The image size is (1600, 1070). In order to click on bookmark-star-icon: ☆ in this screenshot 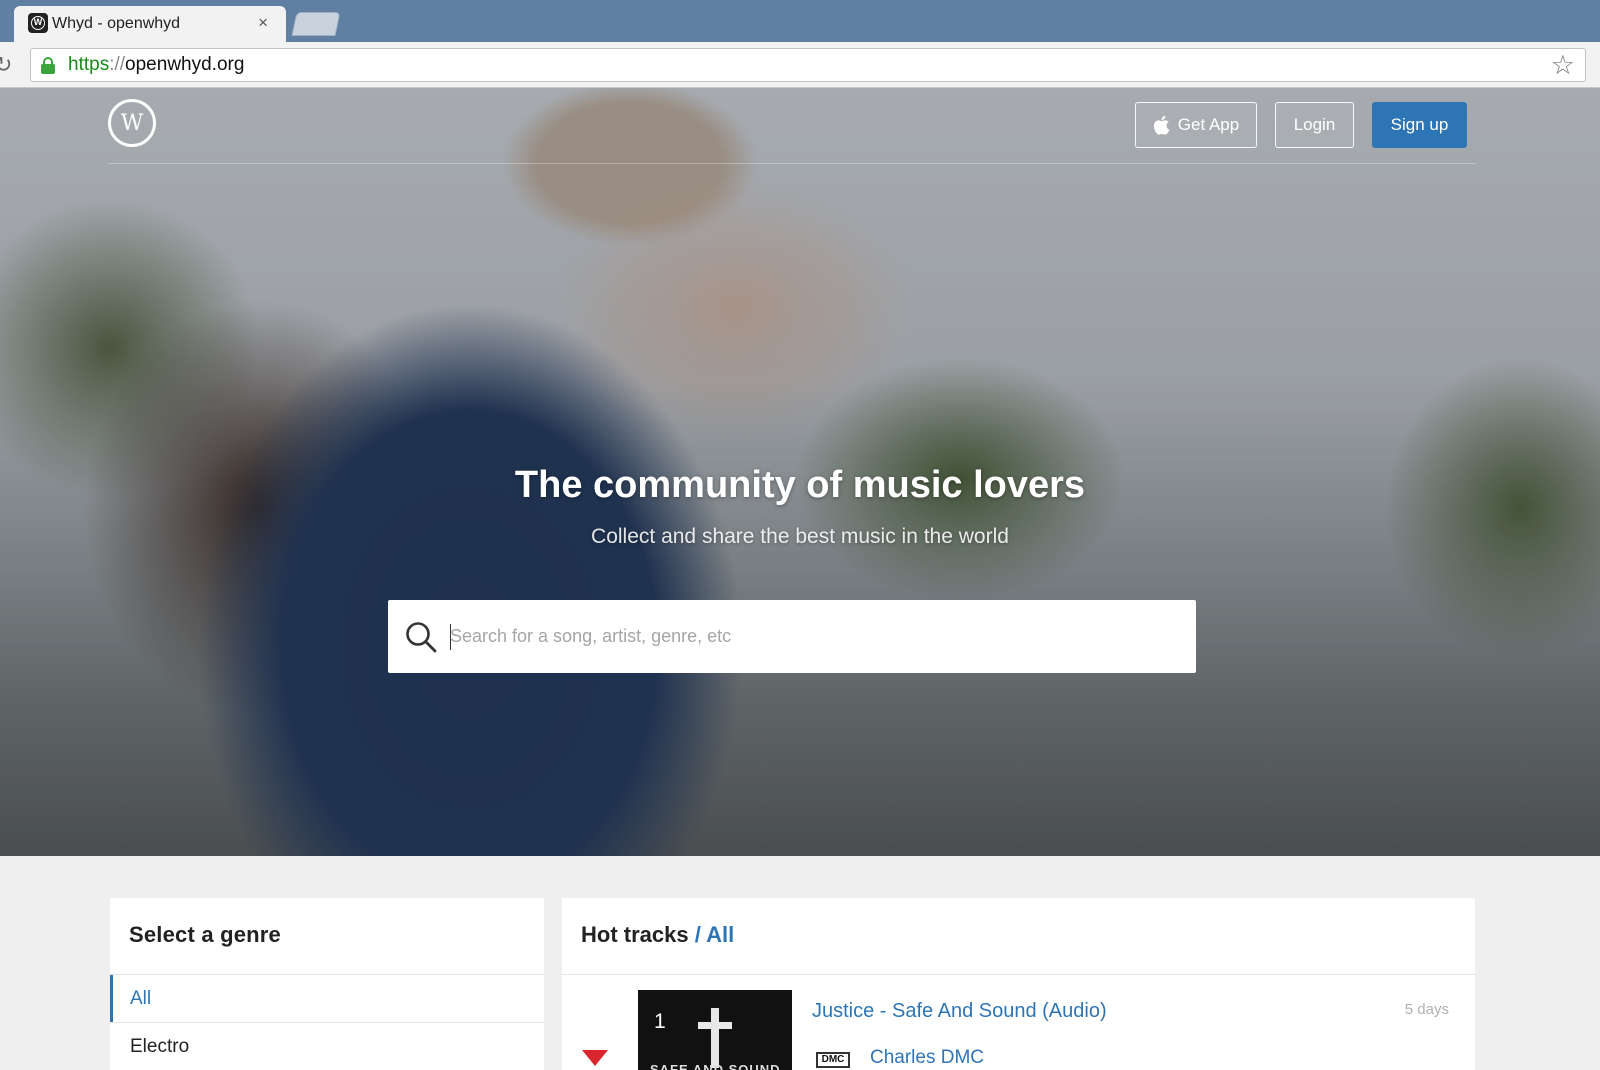, I will do `click(1563, 65)`.